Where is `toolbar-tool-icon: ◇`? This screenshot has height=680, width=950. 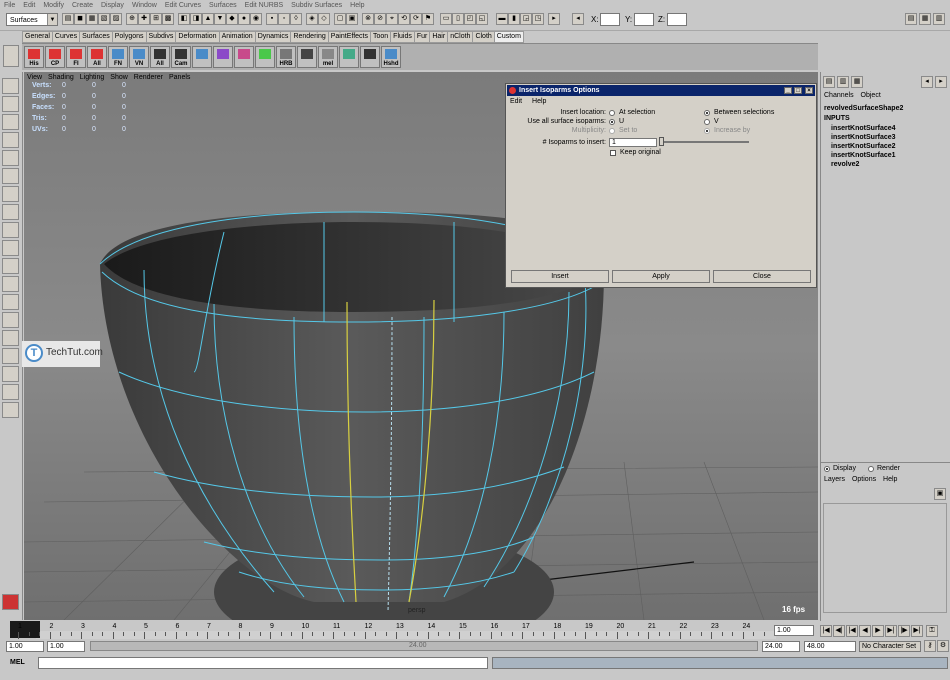
toolbar-tool-icon: ◇ is located at coordinates (324, 19).